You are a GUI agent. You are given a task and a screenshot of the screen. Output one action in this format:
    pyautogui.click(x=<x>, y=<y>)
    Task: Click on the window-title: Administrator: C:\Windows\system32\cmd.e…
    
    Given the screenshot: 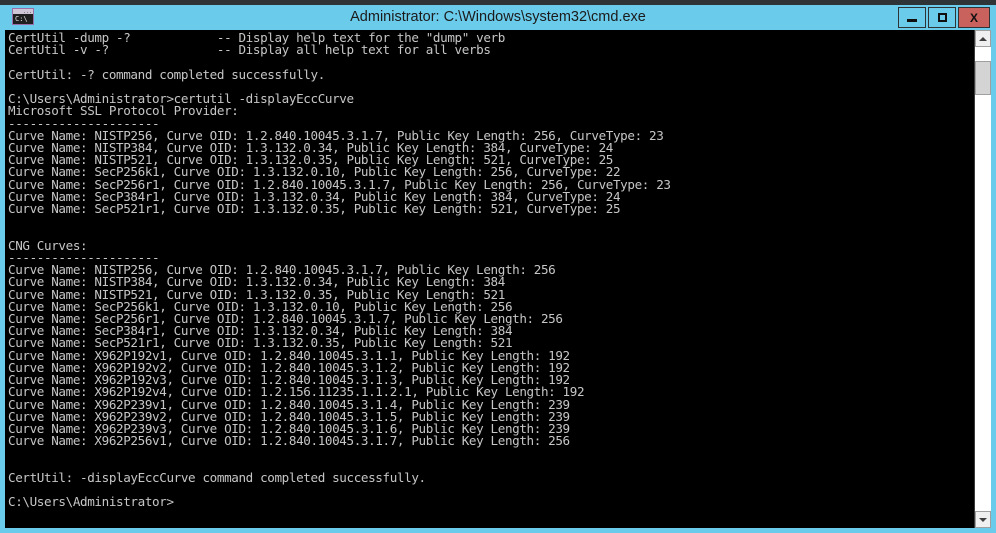 What is the action you would take?
    pyautogui.click(x=498, y=17)
    